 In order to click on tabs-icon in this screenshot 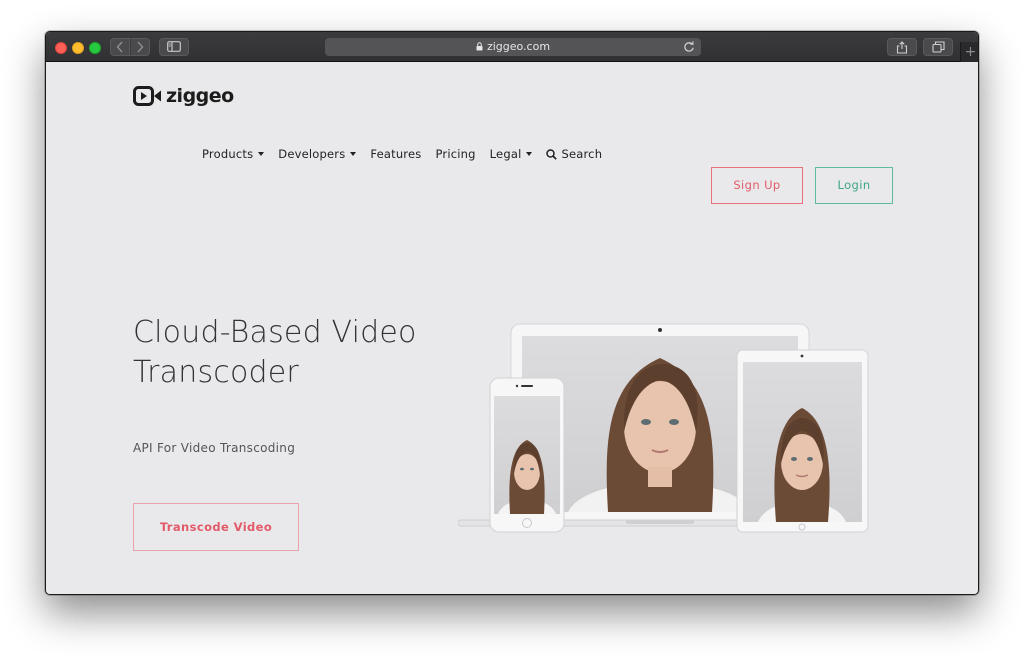, I will do `click(938, 47)`.